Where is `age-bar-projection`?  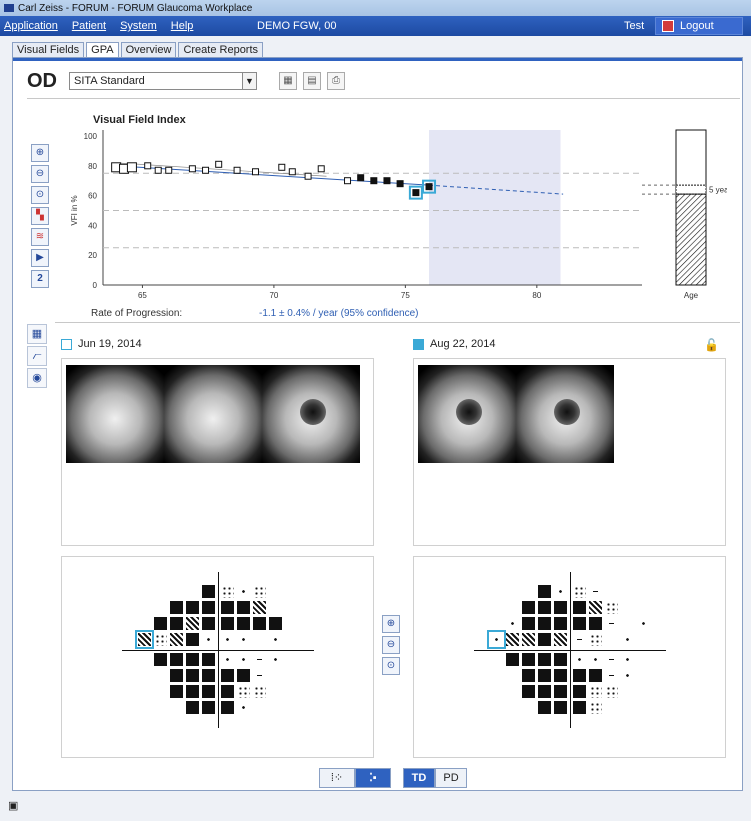 age-bar-projection is located at coordinates (691, 189).